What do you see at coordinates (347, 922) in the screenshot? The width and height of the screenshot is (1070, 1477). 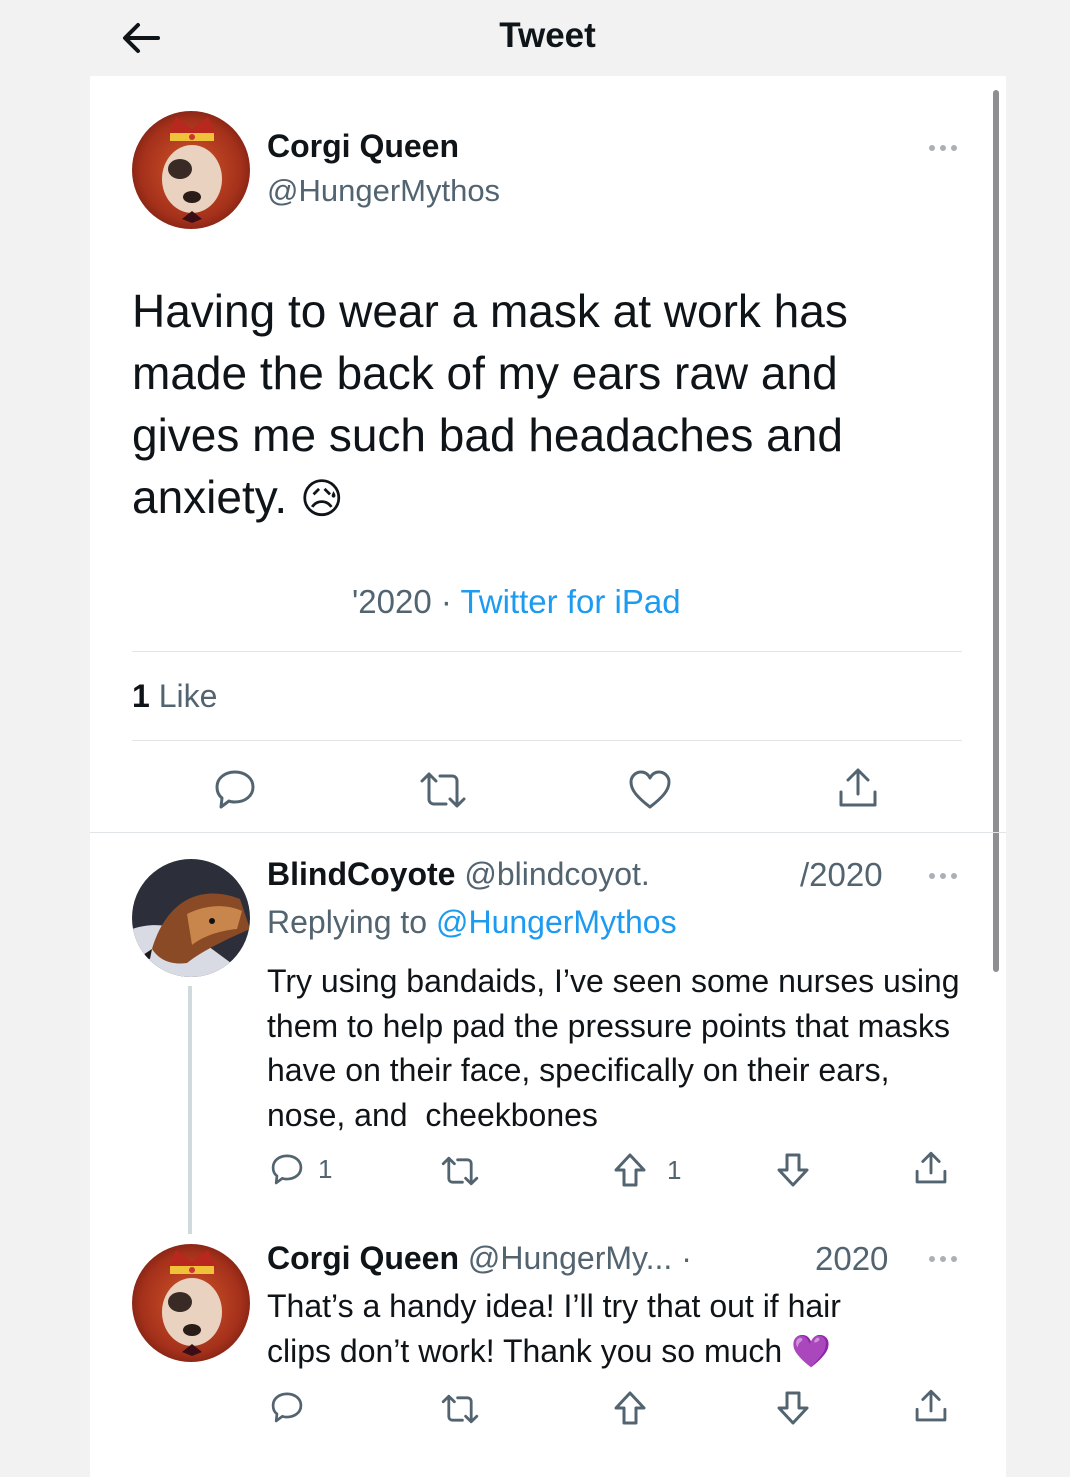 I see `replying-to-label: Replying to` at bounding box center [347, 922].